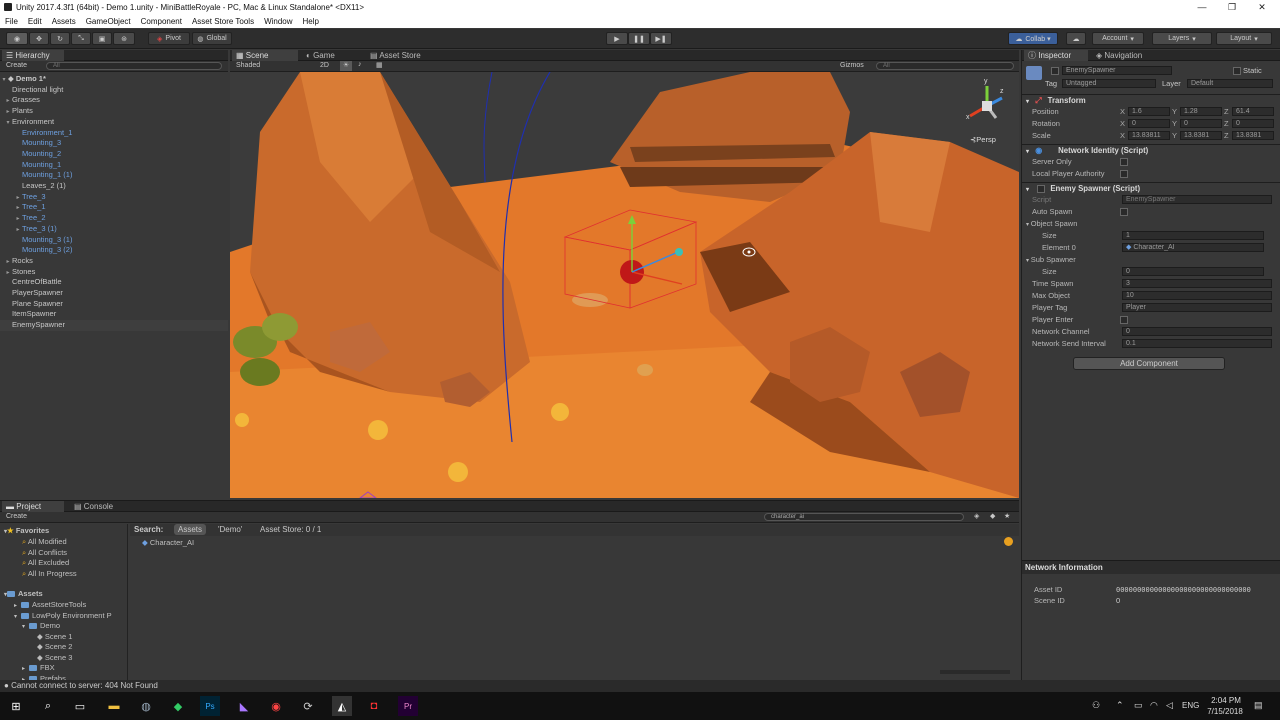  What do you see at coordinates (265, 55) in the screenshot?
I see `tab-scene: ▦ Scene` at bounding box center [265, 55].